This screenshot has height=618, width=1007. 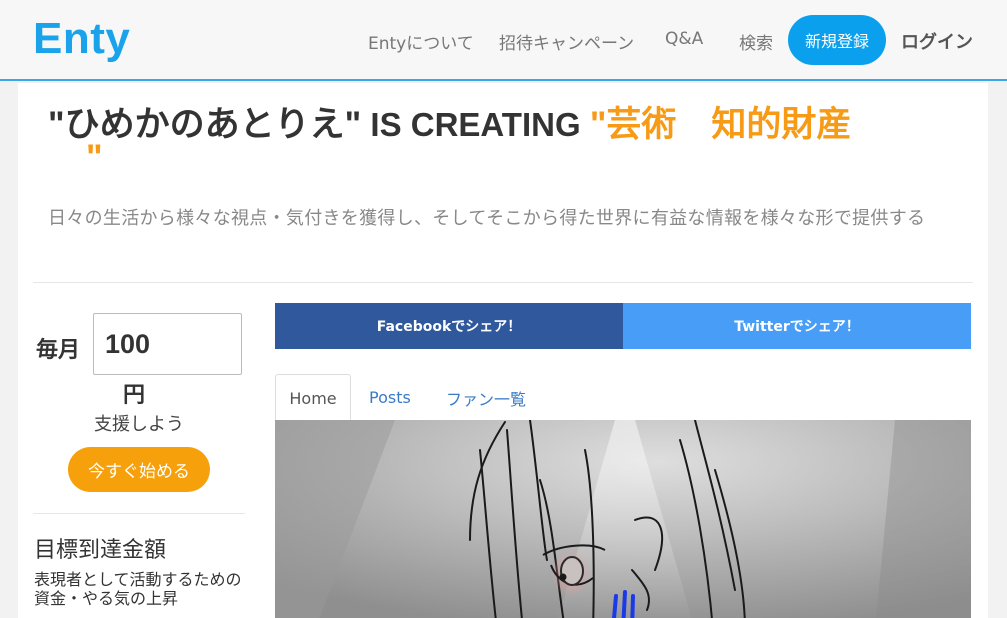 What do you see at coordinates (937, 41) in the screenshot?
I see `login-link: ログイン` at bounding box center [937, 41].